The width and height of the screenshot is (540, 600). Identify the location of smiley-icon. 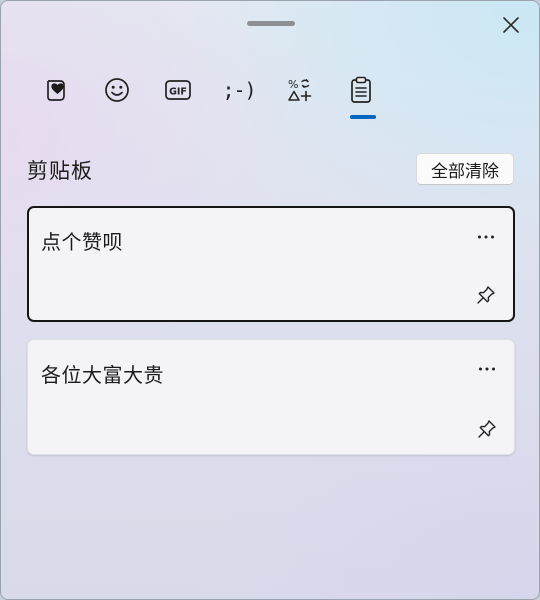
(117, 90).